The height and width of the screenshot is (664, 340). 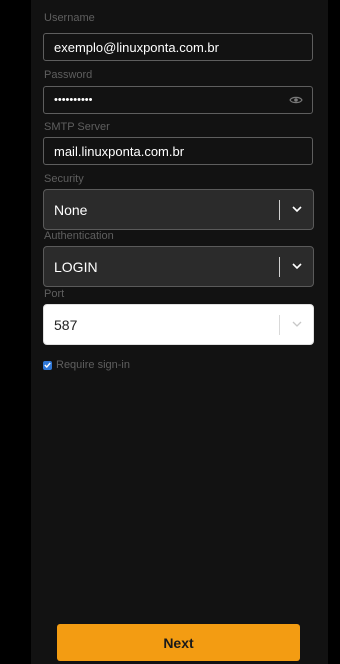 I want to click on password-value: ••••••••••, so click(x=73, y=100).